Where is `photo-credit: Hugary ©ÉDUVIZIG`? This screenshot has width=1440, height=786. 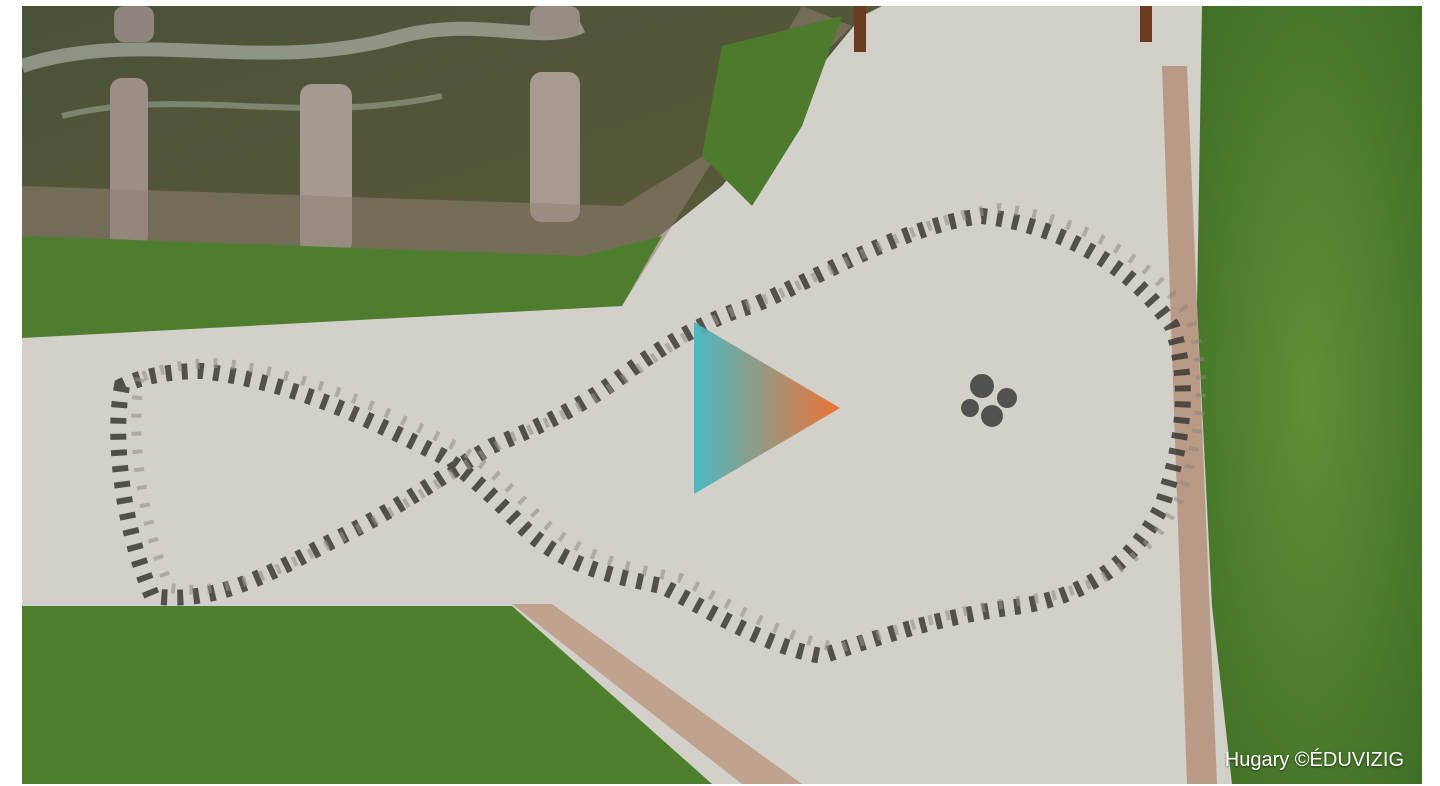
photo-credit: Hugary ©ÉDUVIZIG is located at coordinates (1314, 760).